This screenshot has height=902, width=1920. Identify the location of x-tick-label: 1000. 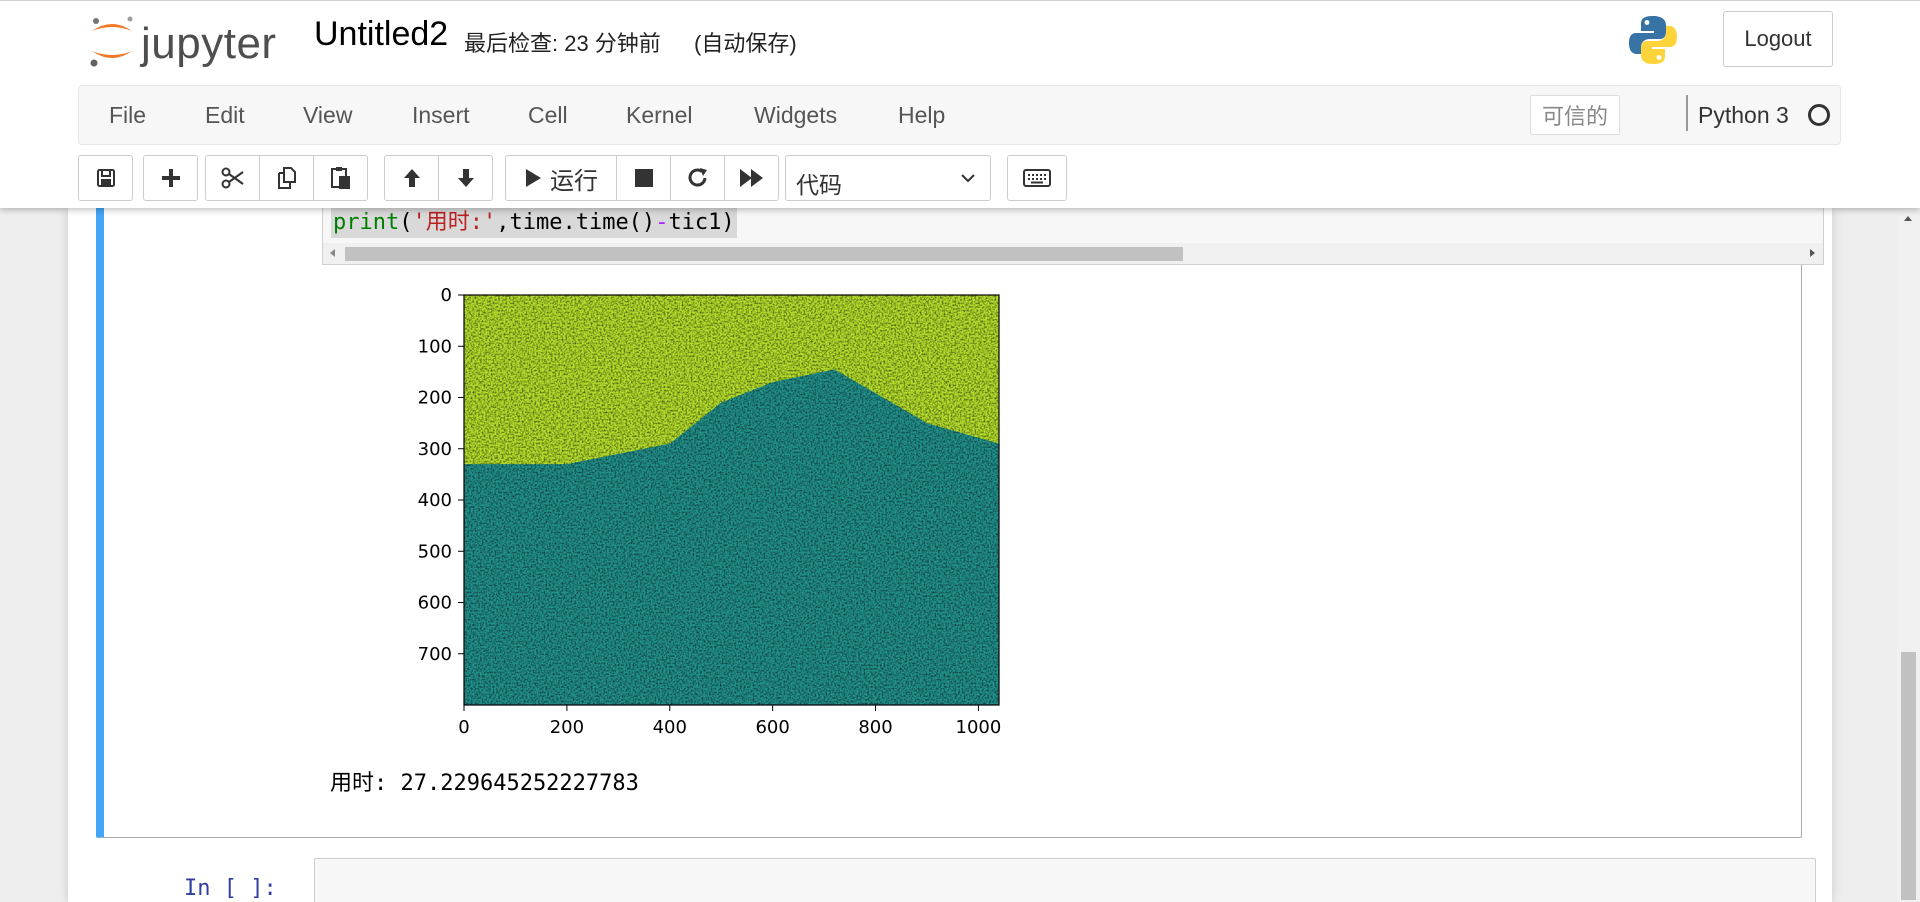
(979, 727).